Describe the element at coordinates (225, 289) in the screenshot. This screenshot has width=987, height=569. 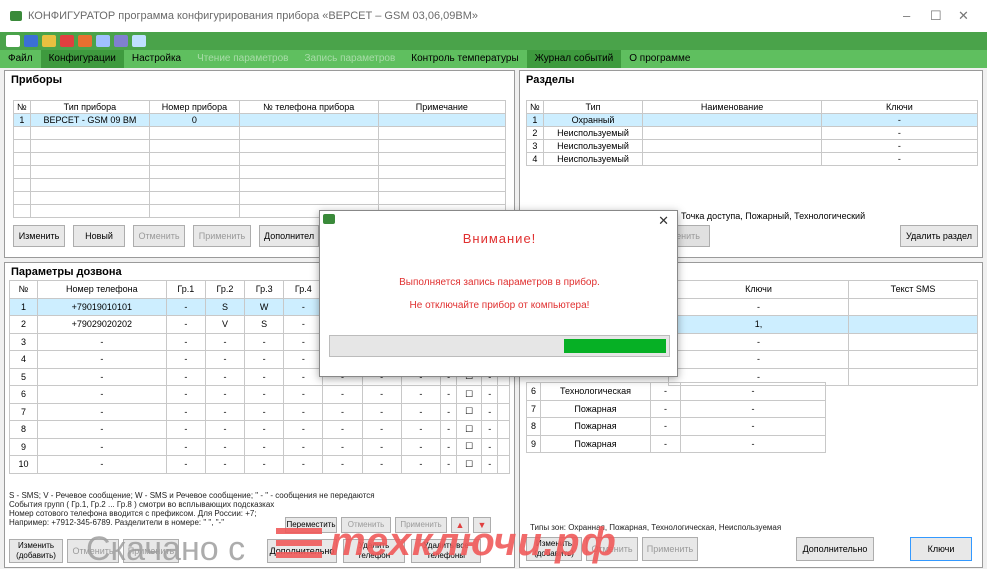
I see `column-header: Гр.2` at that location.